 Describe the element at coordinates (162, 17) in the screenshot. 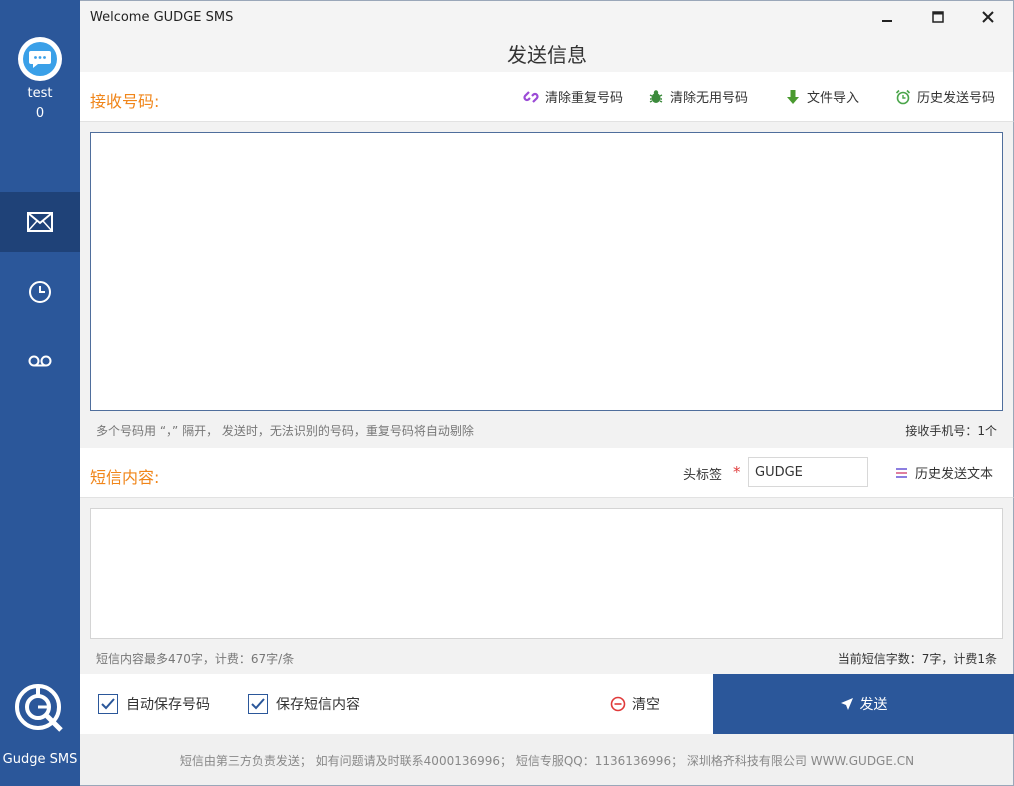

I see `app-title: Welcome GUDGE SMS` at that location.